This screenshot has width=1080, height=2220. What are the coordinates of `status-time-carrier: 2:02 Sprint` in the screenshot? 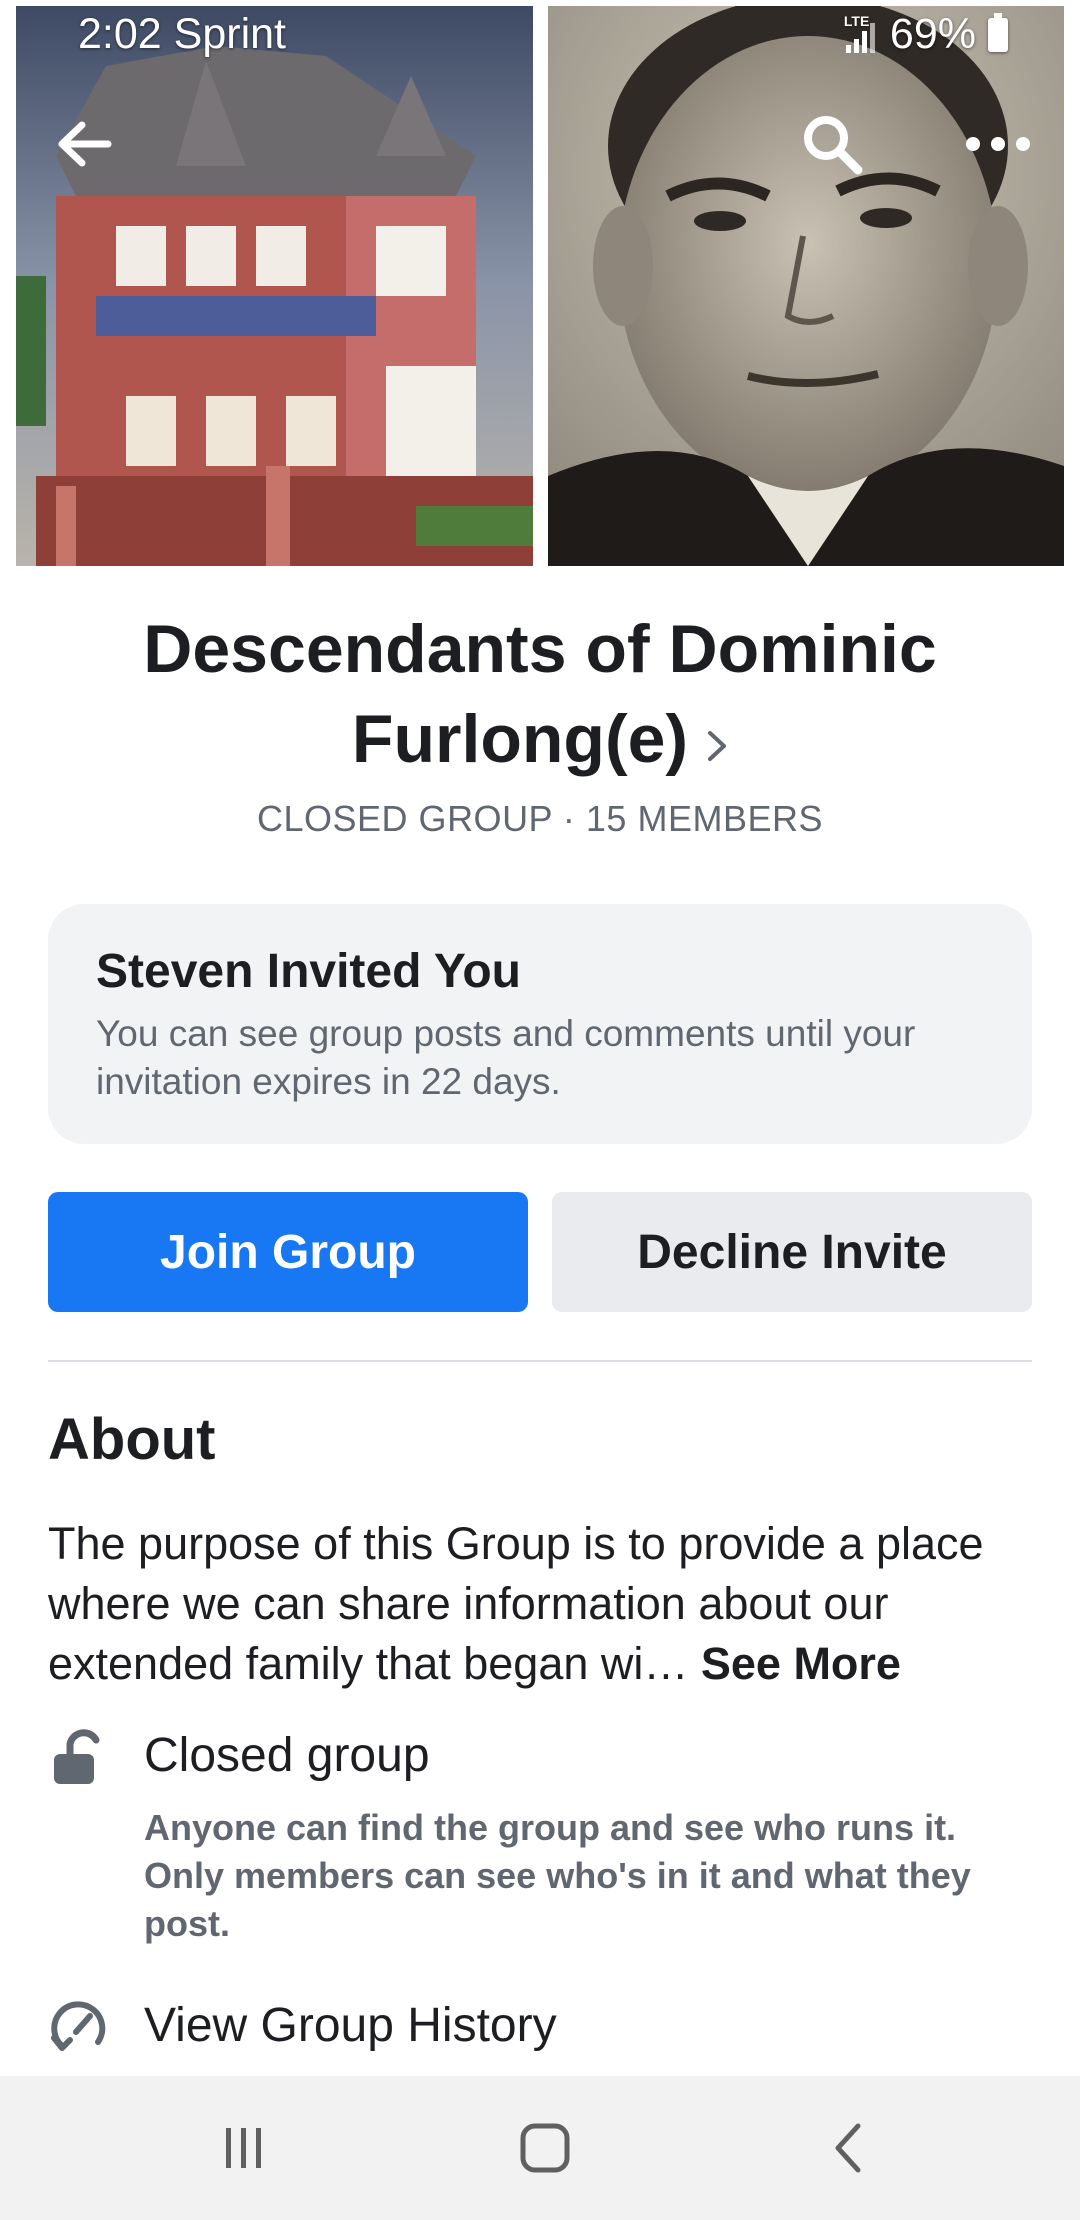 It's located at (182, 34).